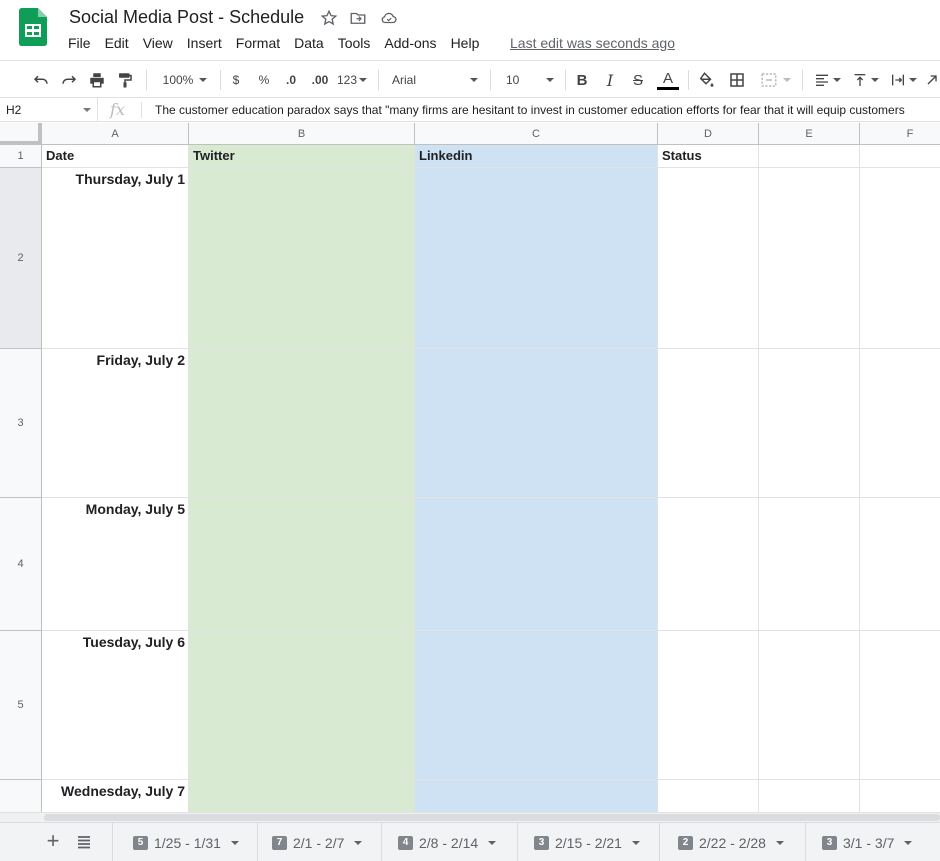  Describe the element at coordinates (668, 80) in the screenshot. I see `text-color-button: A` at that location.